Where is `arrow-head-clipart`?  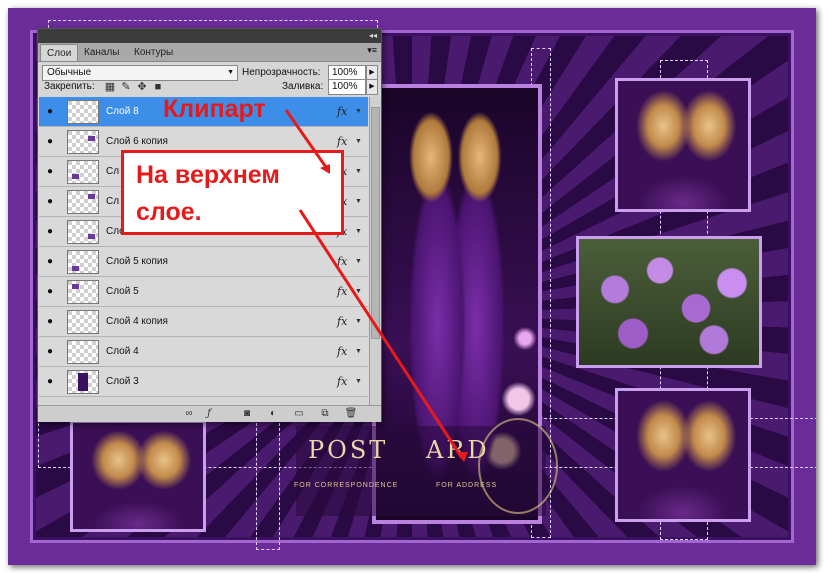
arrow-head-clipart is located at coordinates (462, 457).